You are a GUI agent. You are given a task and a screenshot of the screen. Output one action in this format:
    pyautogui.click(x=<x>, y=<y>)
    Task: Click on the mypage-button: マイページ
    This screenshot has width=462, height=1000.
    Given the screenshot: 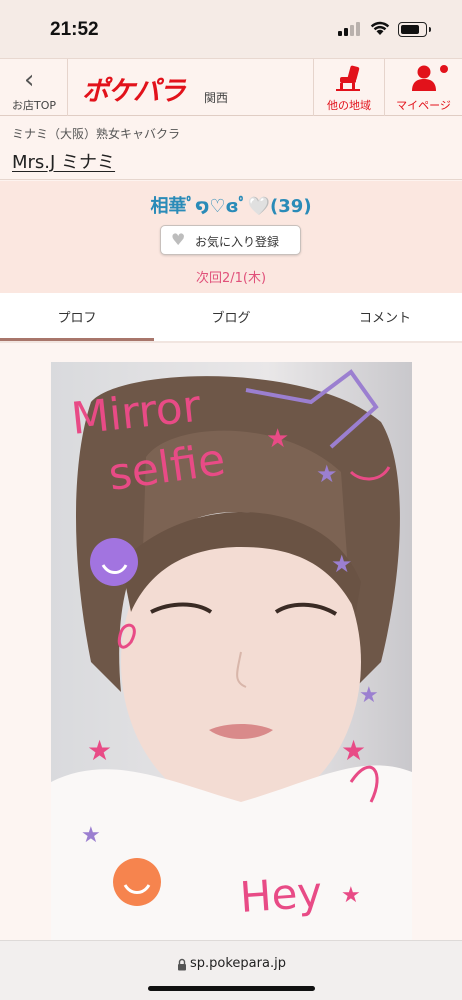 What is the action you would take?
    pyautogui.click(x=423, y=87)
    